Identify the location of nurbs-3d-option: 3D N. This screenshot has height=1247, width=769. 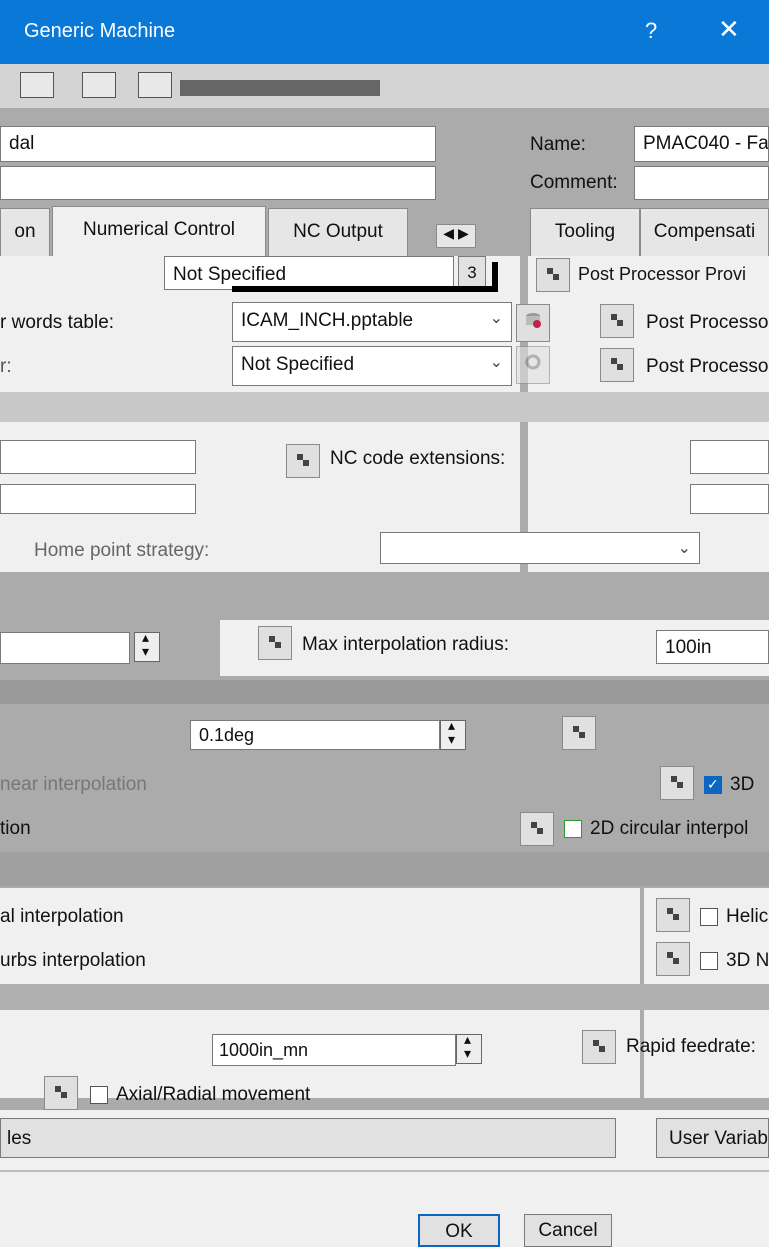
(734, 961).